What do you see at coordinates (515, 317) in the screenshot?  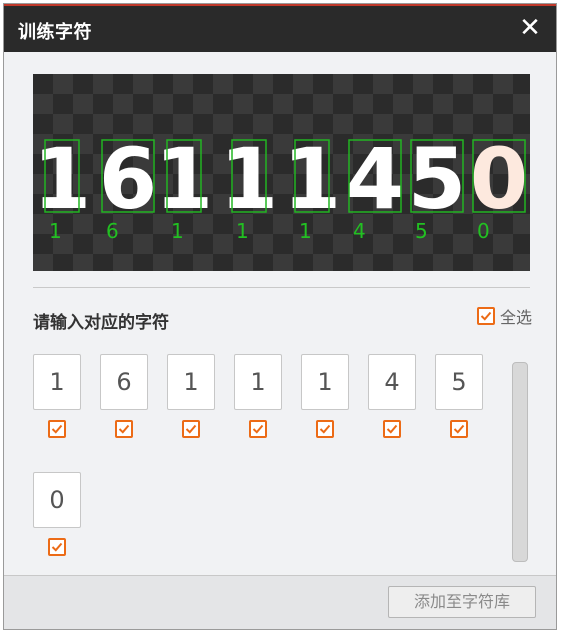 I see `select-all-label: 全选` at bounding box center [515, 317].